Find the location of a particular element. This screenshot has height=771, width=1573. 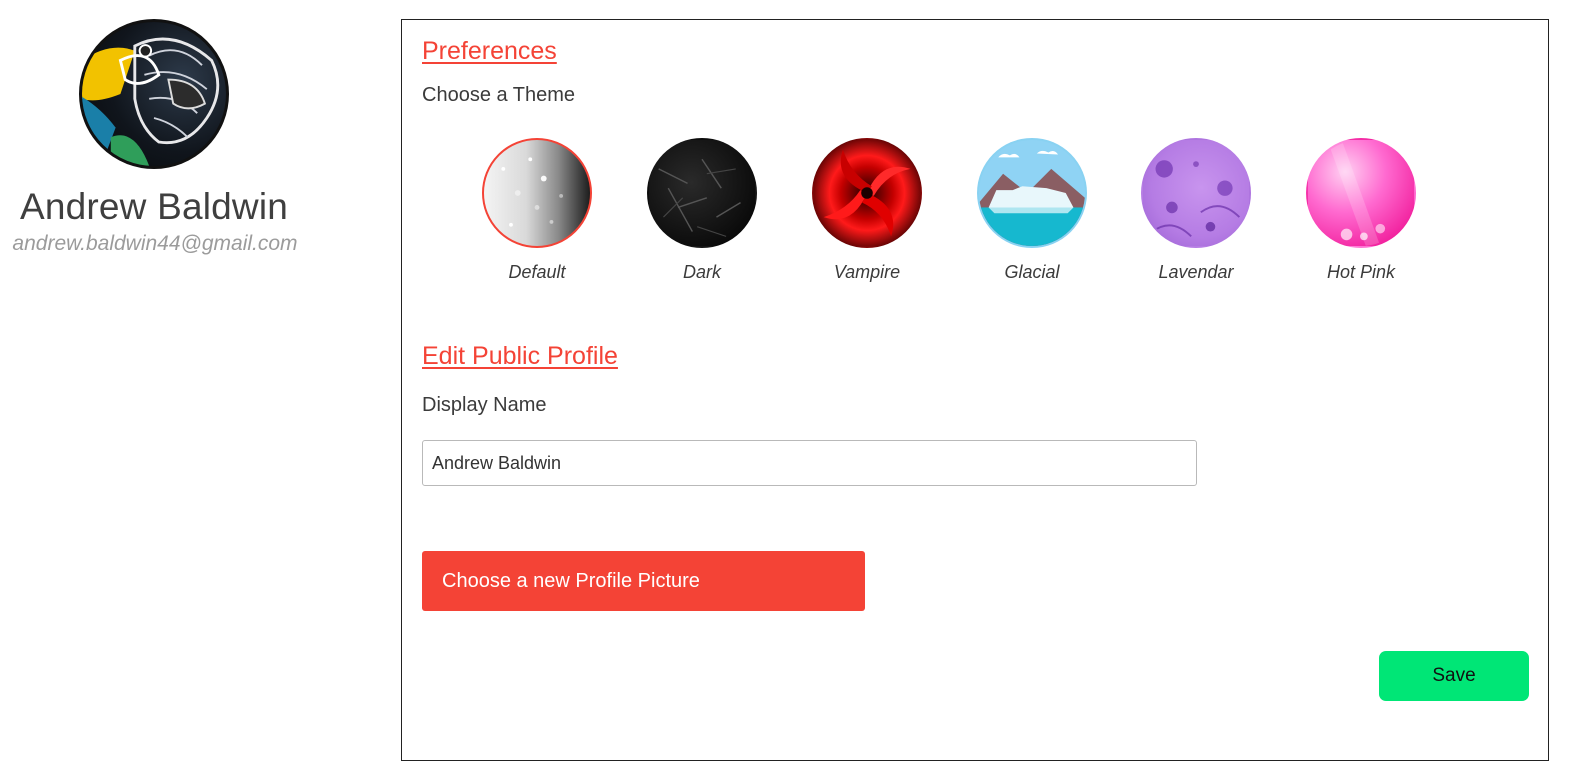

profile-name: Andrew Baldwin is located at coordinates (154, 206).